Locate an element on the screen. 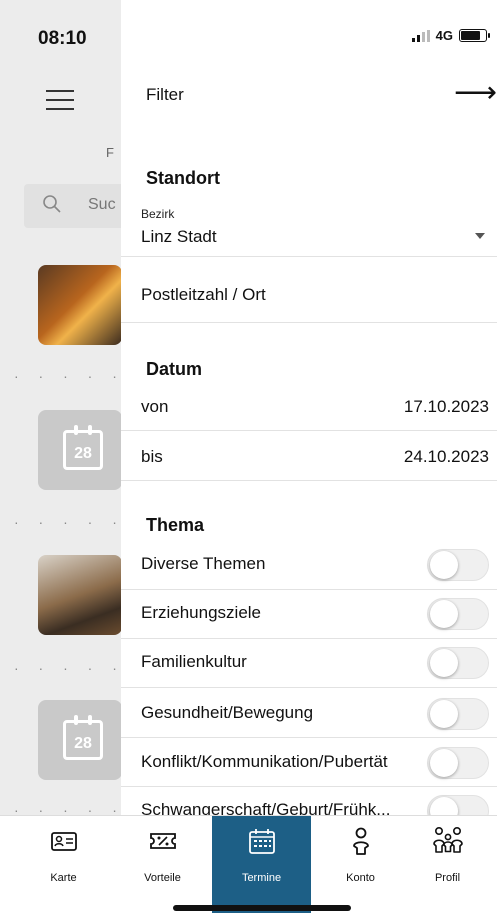 The height and width of the screenshot is (913, 497). nav-label: Termine is located at coordinates (261, 878).